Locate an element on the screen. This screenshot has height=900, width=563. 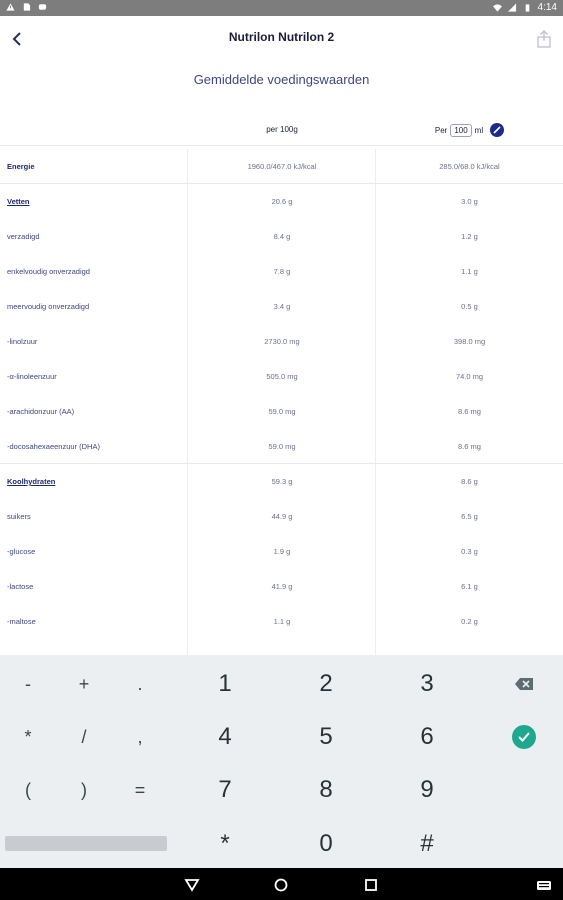
key-minus: - is located at coordinates (28, 684).